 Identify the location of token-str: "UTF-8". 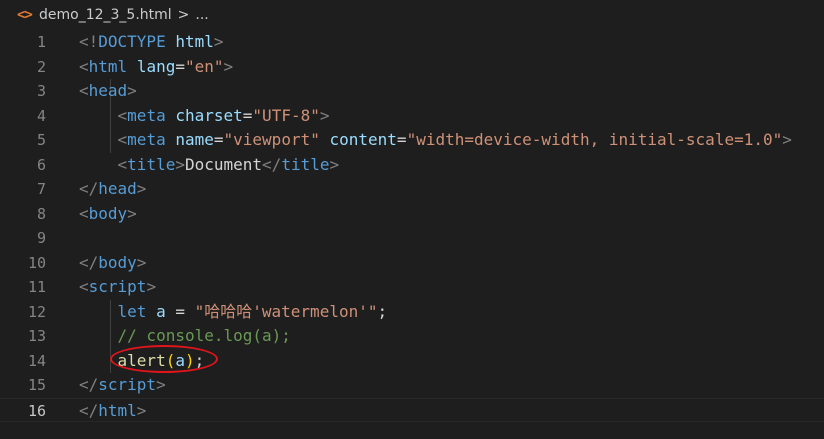
(286, 115).